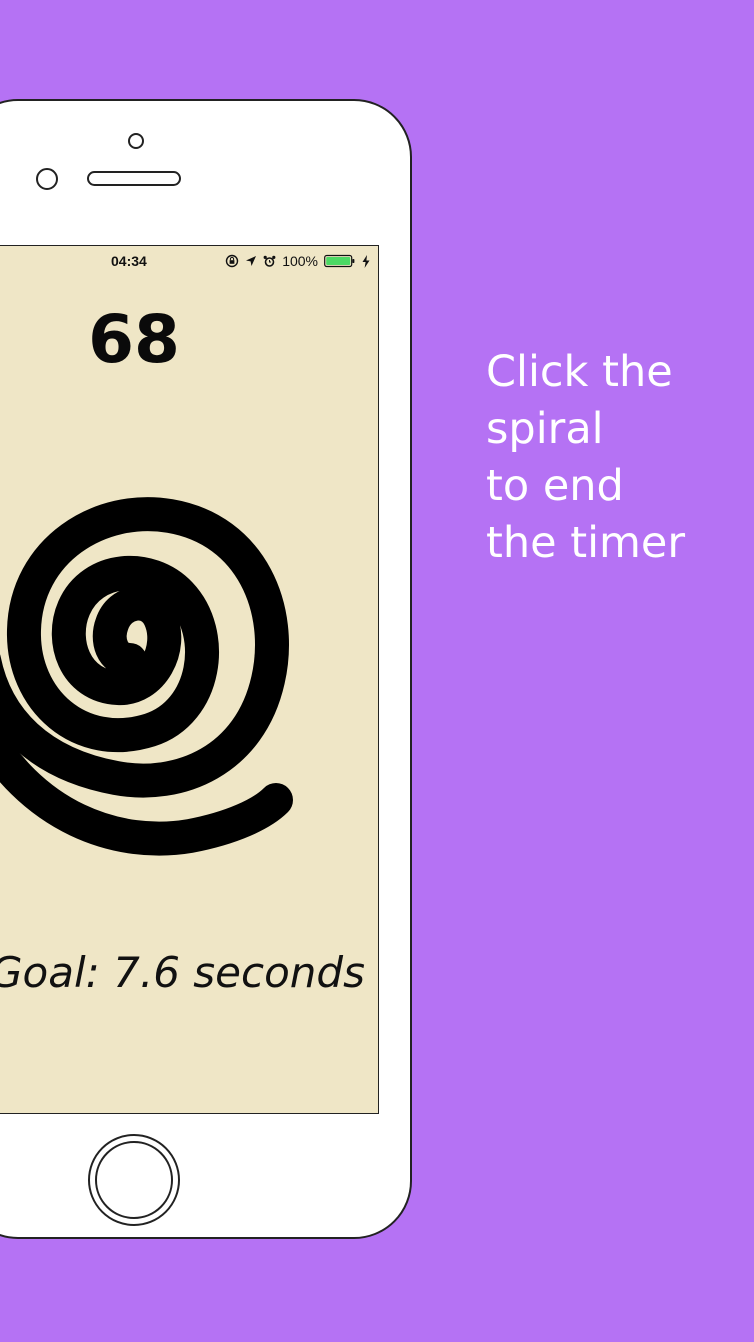 This screenshot has width=754, height=1342. I want to click on caption-line-1: Click the, so click(579, 372).